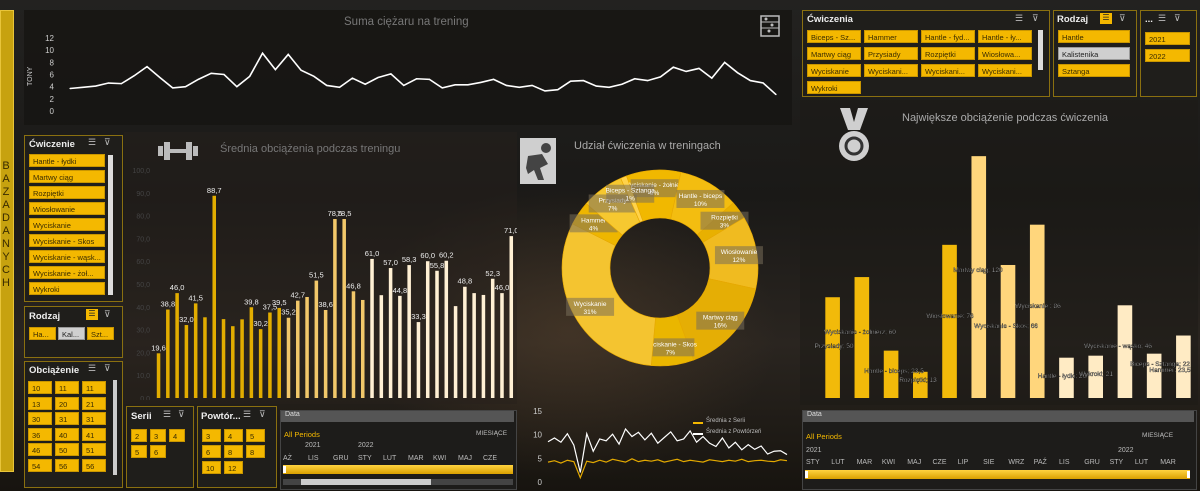 This screenshot has width=1200, height=491. I want to click on timeline-right-handle-left, so click(806, 474).